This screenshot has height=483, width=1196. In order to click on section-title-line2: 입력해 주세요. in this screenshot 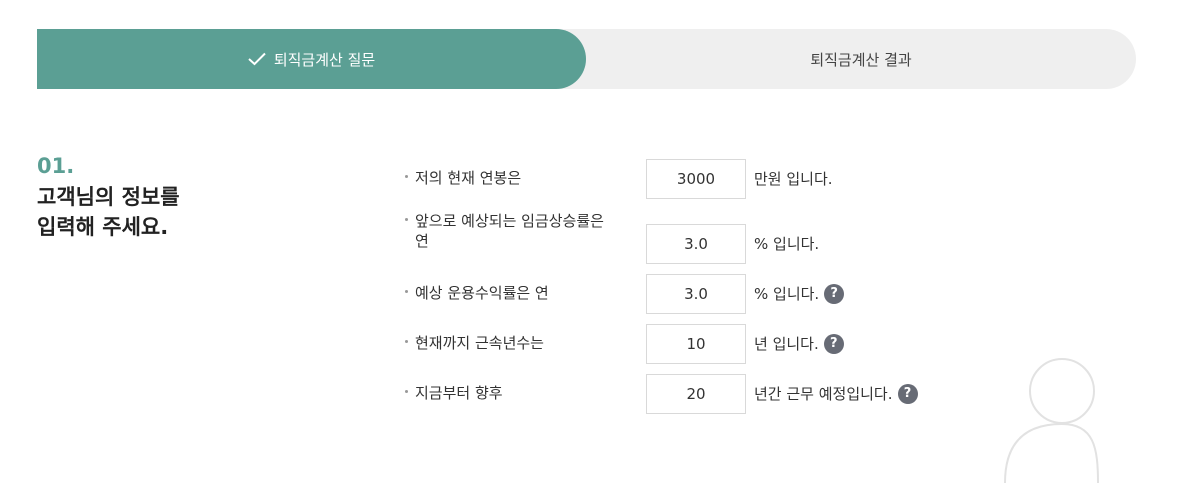, I will do `click(103, 227)`.